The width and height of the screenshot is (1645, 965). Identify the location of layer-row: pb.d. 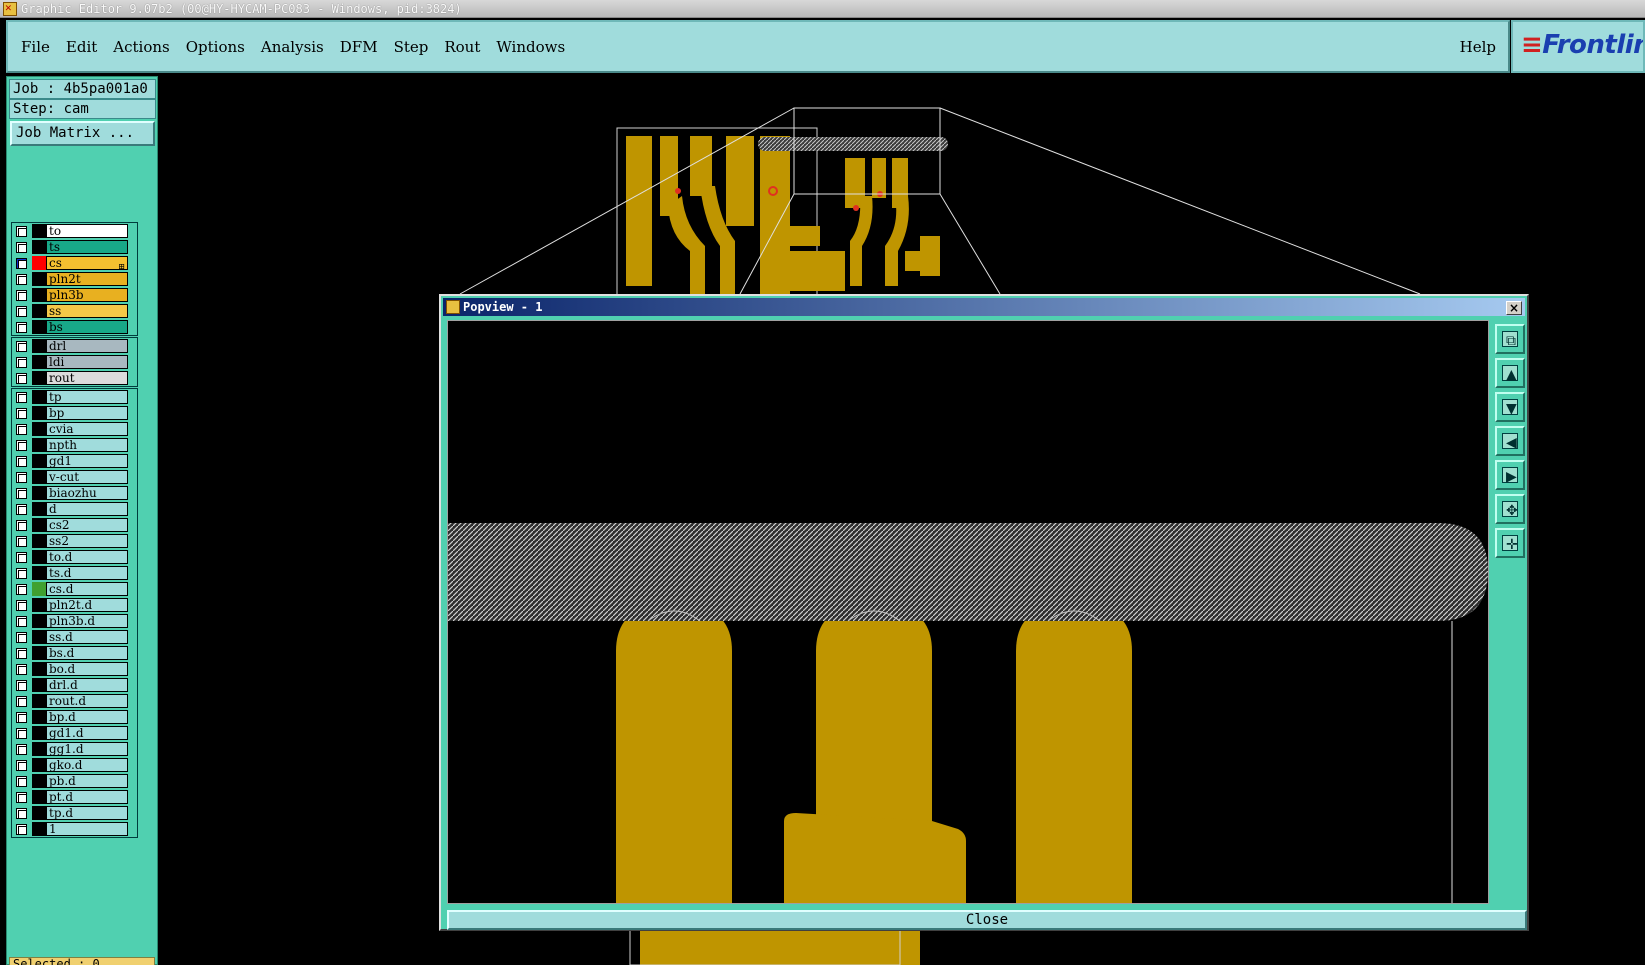
(74, 781).